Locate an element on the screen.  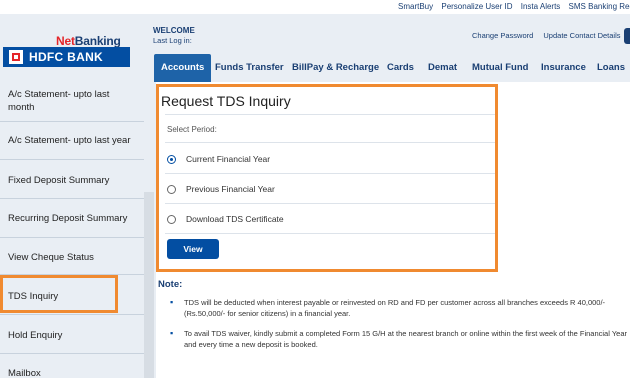
option-download-tds-certificate: Download TDS Certificate is located at coordinates (225, 219).